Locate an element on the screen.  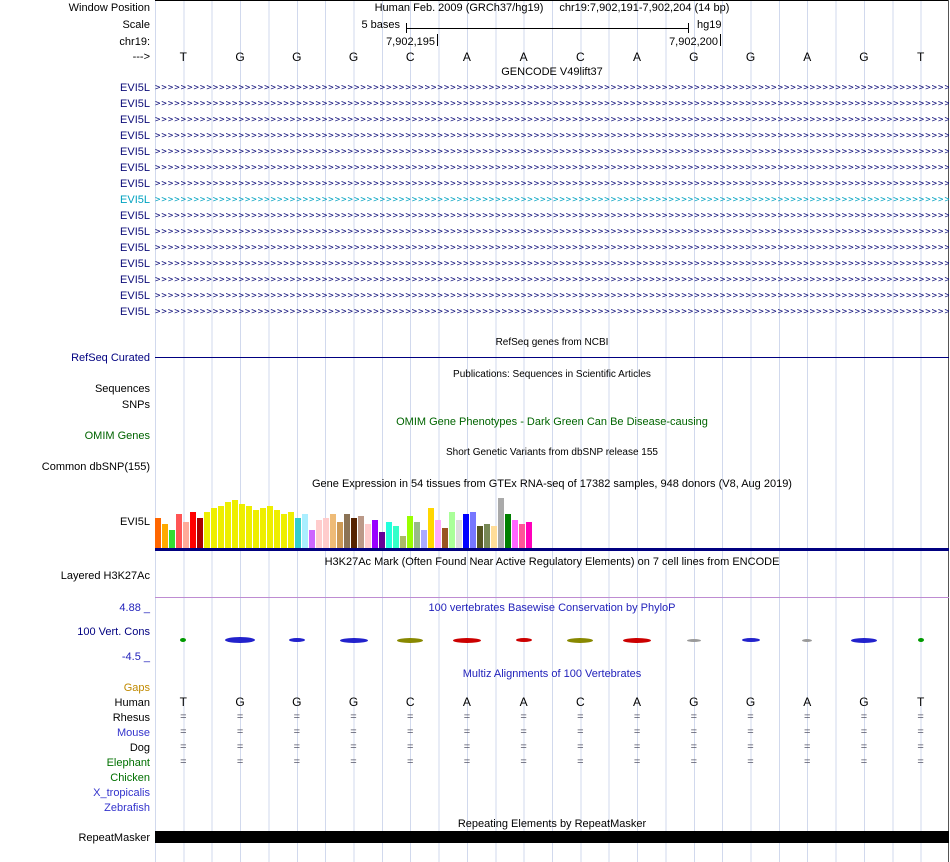
multiz-row-human: TGGGCAACAGGAGT is located at coordinates (552, 702).